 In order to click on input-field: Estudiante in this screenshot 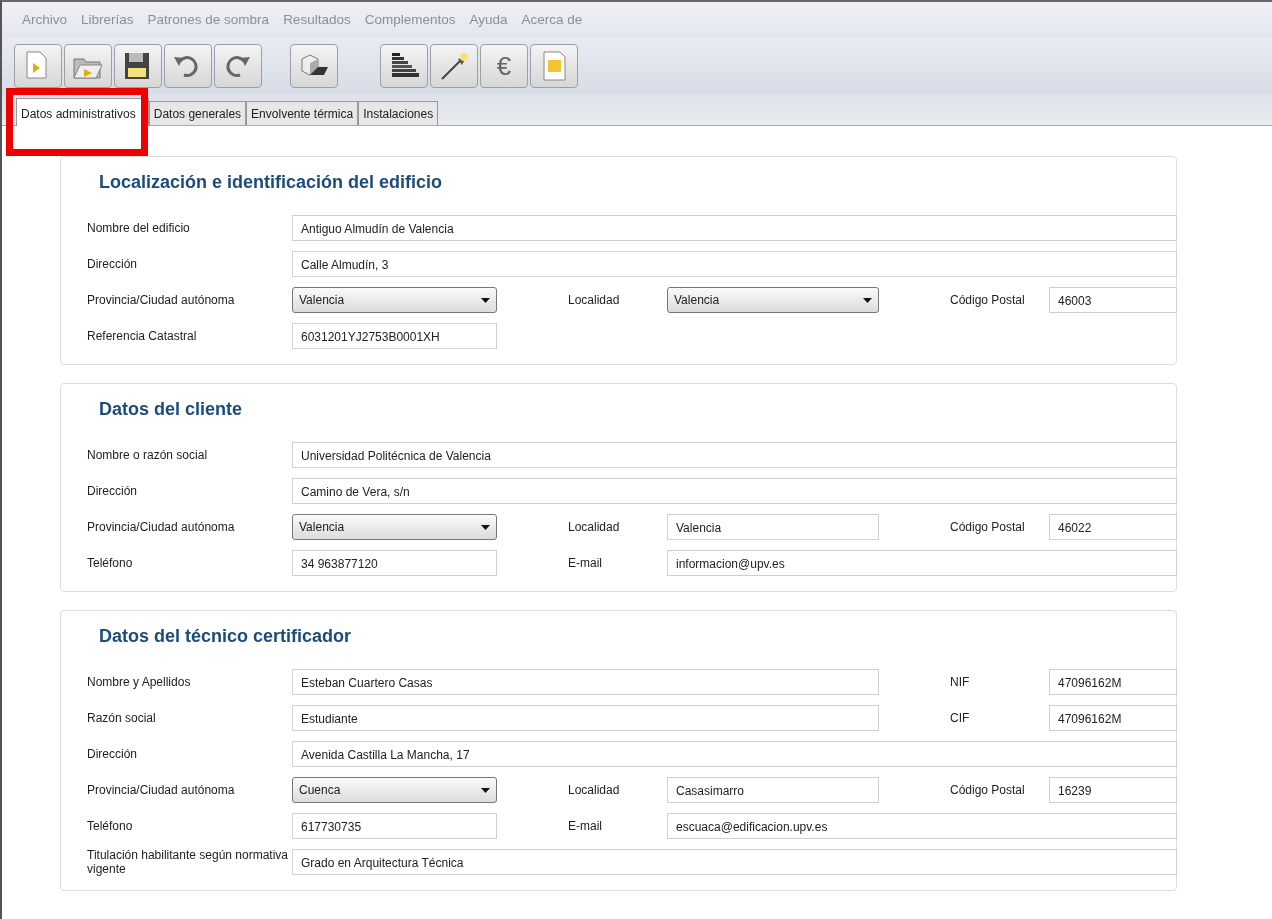, I will do `click(585, 718)`.